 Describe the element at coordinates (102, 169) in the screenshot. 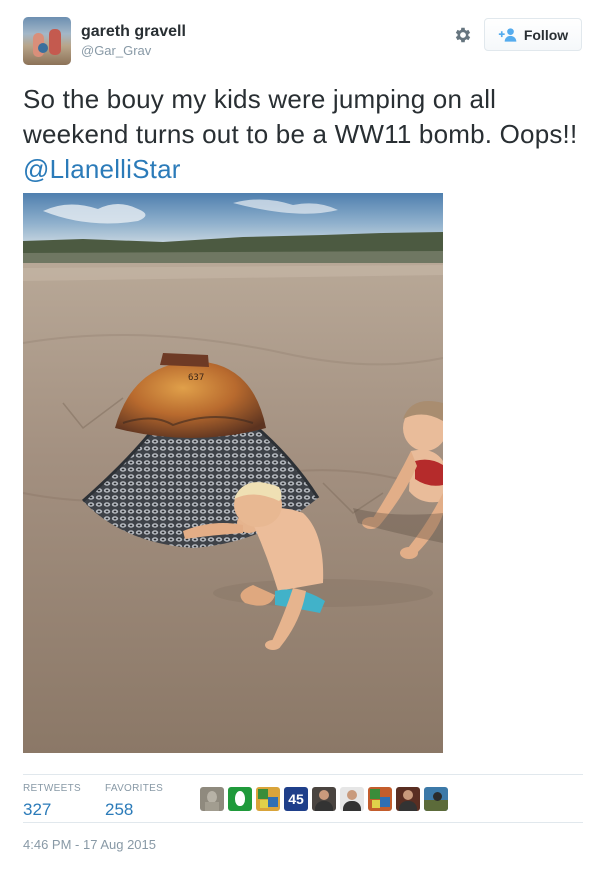

I see `mention-link: @LlanelliStar` at that location.